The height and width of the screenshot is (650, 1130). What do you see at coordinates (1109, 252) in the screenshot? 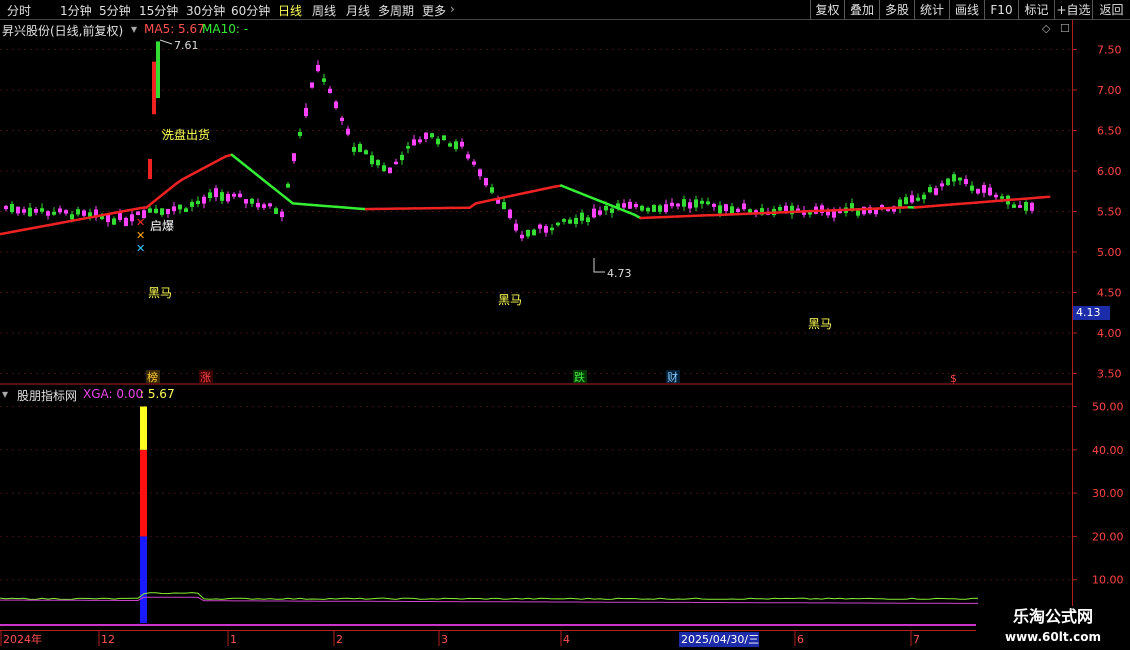
I see `price-axis-label: 5.00` at bounding box center [1109, 252].